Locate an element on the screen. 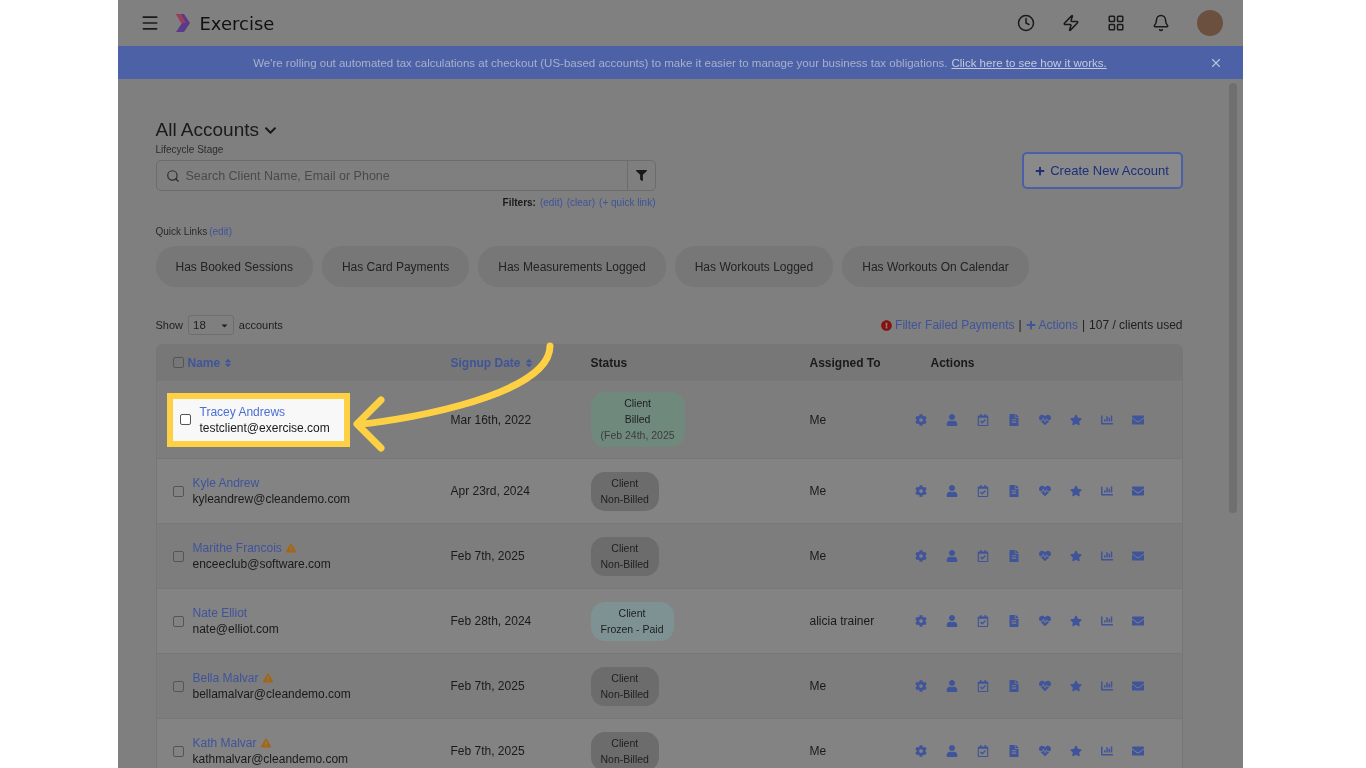  client-email: bellamalvar@cleandemo.com is located at coordinates (271, 694).